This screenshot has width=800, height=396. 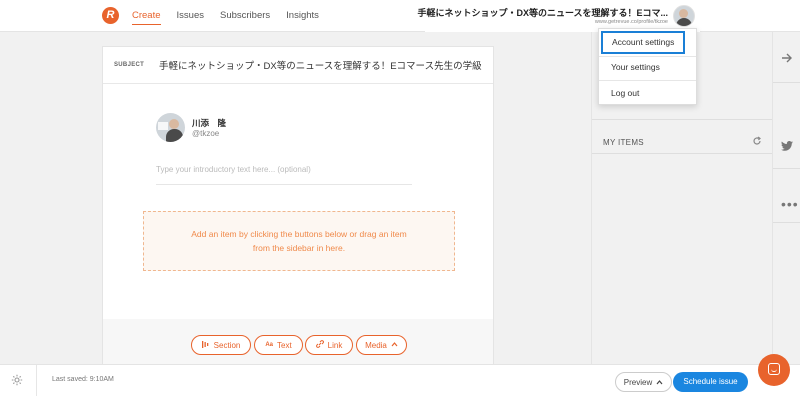 I want to click on log-out-item: Log out, so click(x=647, y=93).